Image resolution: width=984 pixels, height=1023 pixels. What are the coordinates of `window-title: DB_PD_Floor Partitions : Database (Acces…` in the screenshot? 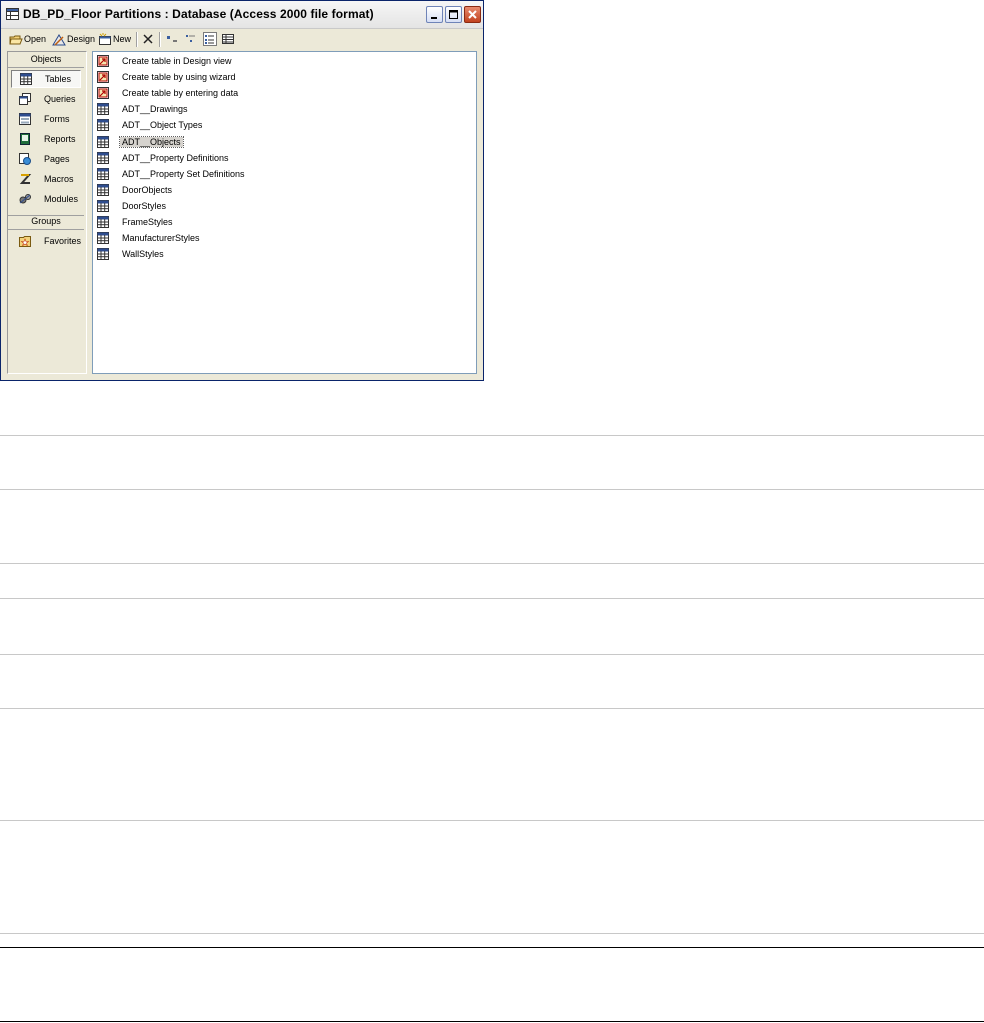 It's located at (198, 14).